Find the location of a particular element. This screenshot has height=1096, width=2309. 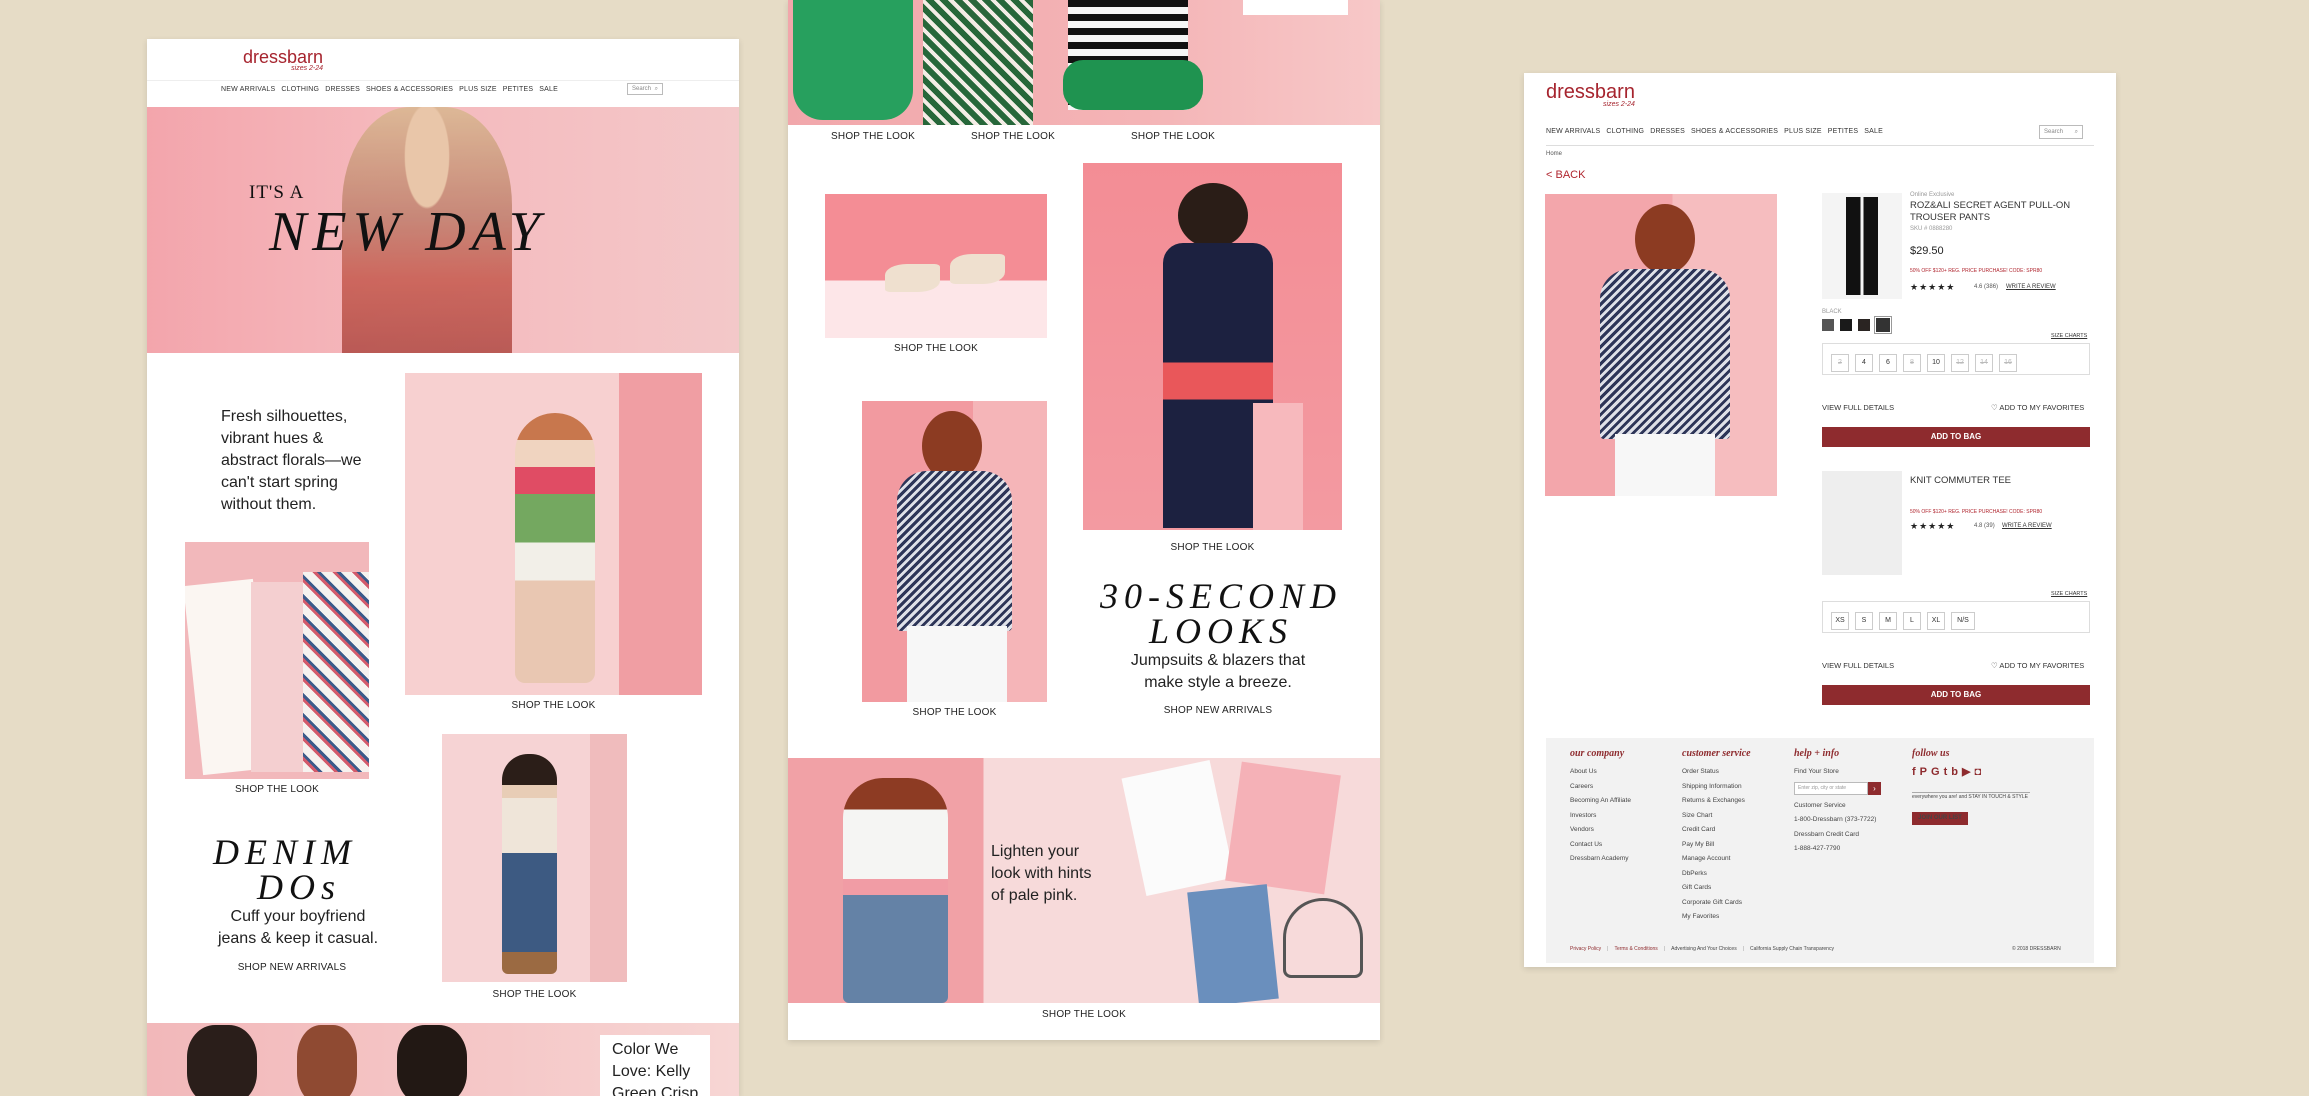

size-12: 12 is located at coordinates (1960, 363).